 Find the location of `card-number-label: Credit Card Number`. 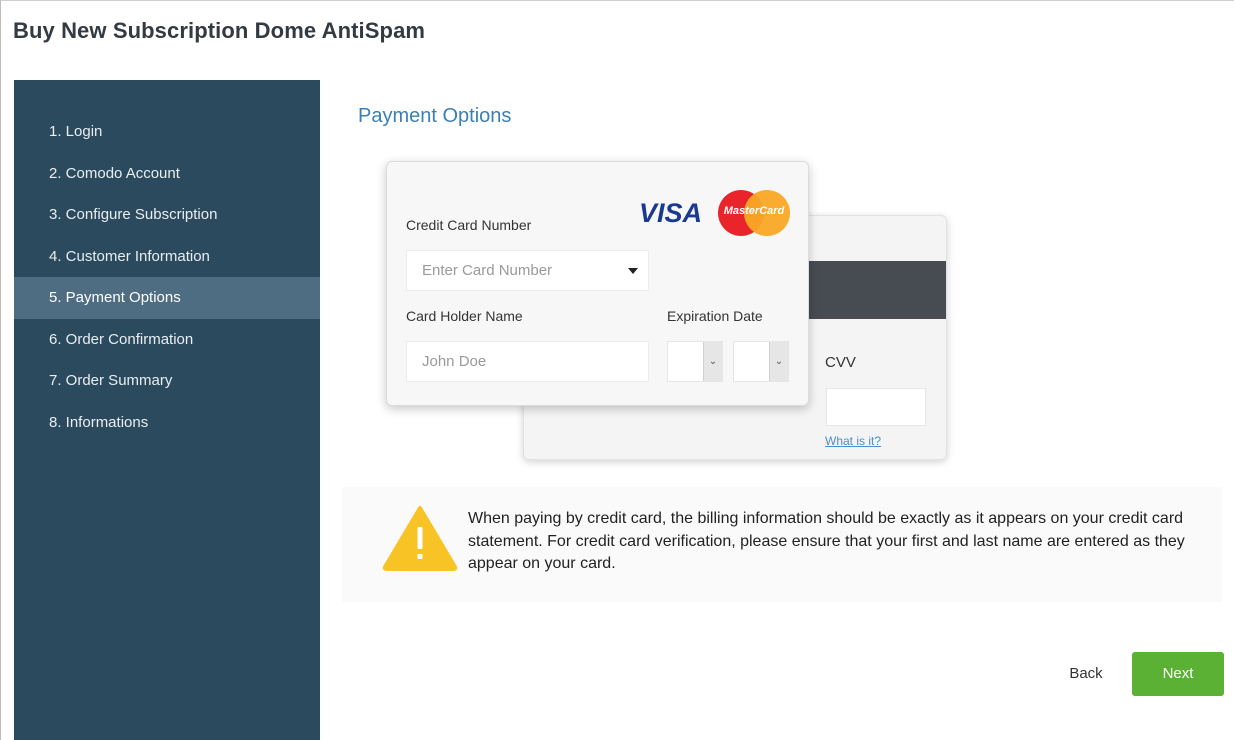

card-number-label: Credit Card Number is located at coordinates (469, 225).